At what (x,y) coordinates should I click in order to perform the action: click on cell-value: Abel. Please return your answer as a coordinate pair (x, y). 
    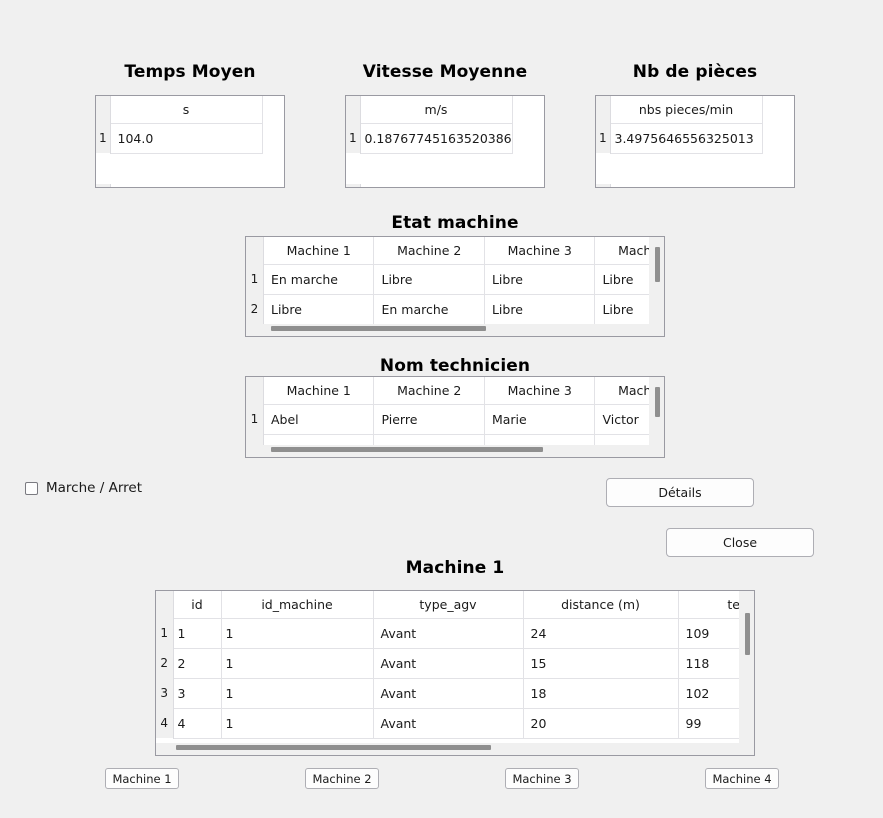
    Looking at the image, I should click on (319, 419).